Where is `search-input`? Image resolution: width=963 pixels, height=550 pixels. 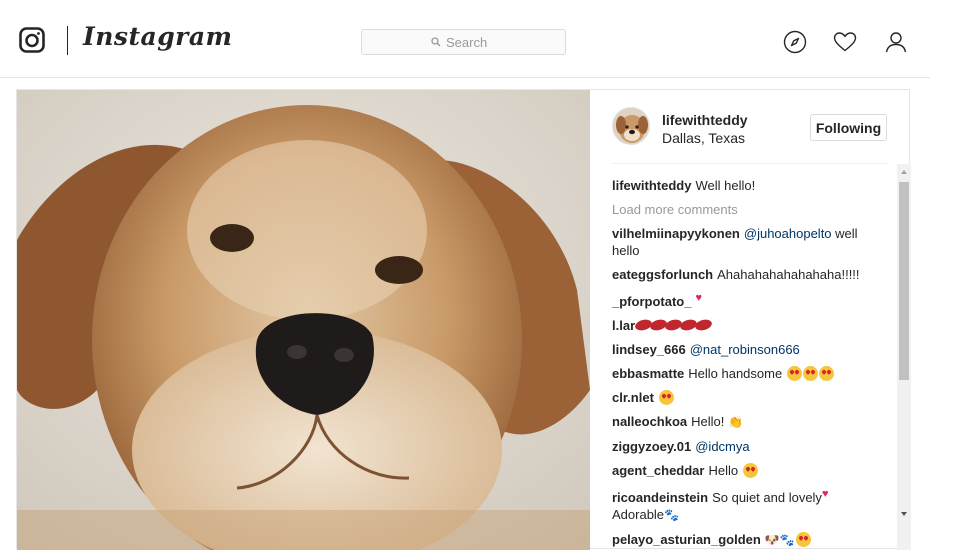
search-input is located at coordinates (471, 42).